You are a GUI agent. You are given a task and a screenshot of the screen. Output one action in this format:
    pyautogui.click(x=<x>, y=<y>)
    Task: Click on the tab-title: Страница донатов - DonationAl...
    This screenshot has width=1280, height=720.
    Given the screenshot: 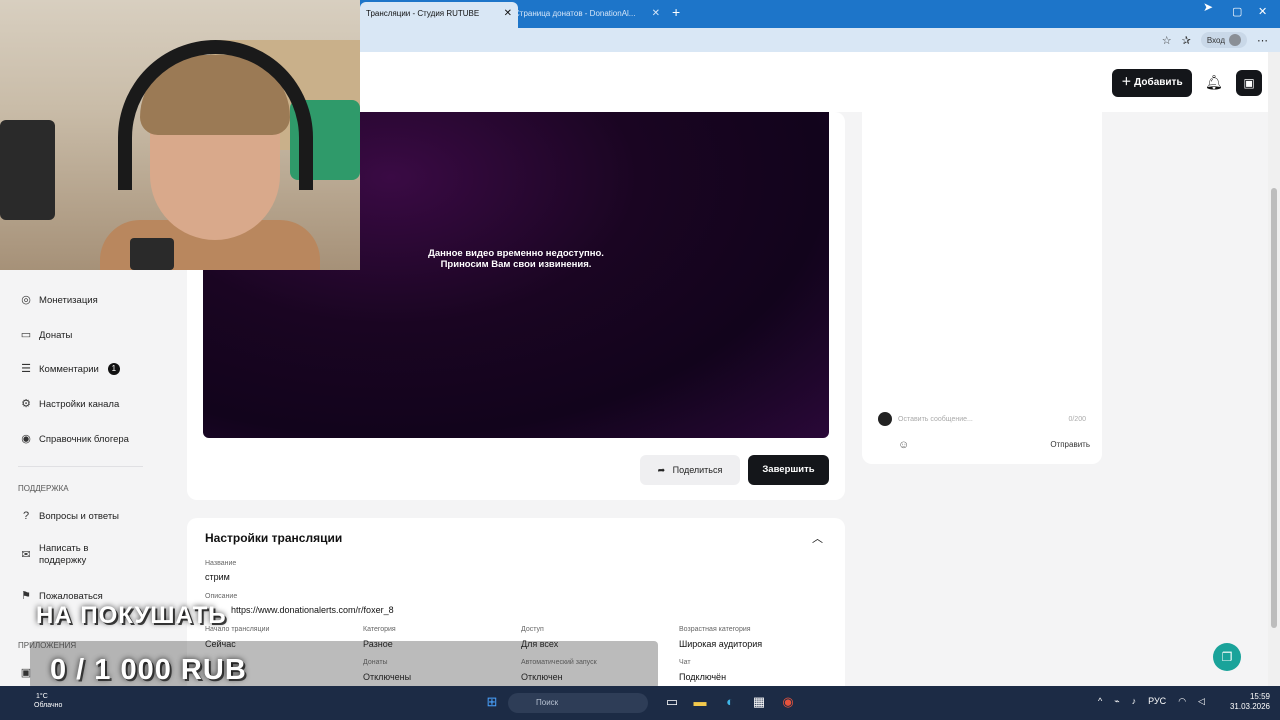 What is the action you would take?
    pyautogui.click(x=575, y=13)
    